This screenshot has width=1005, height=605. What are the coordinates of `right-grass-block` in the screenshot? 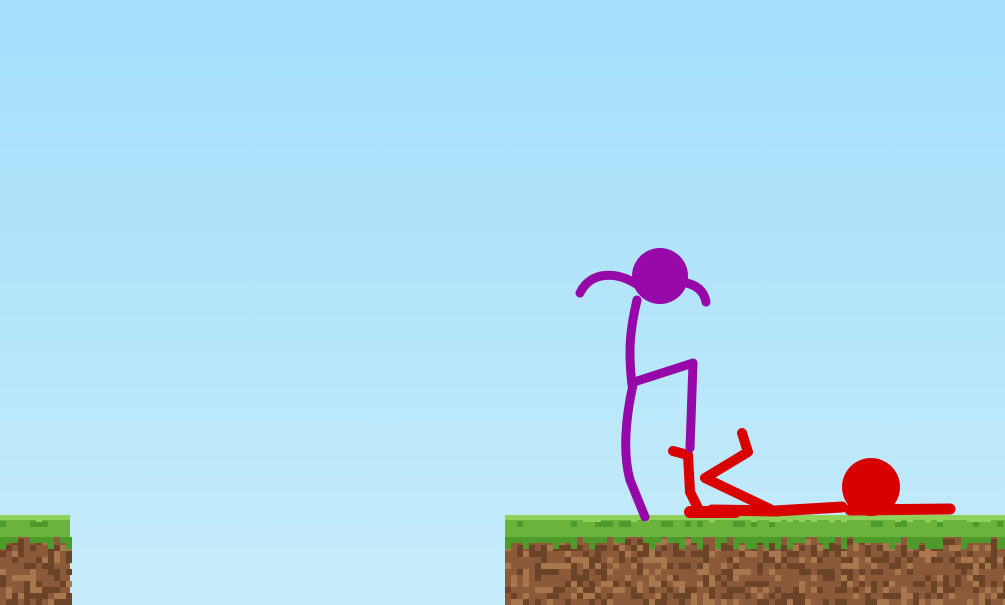 It's located at (755, 560).